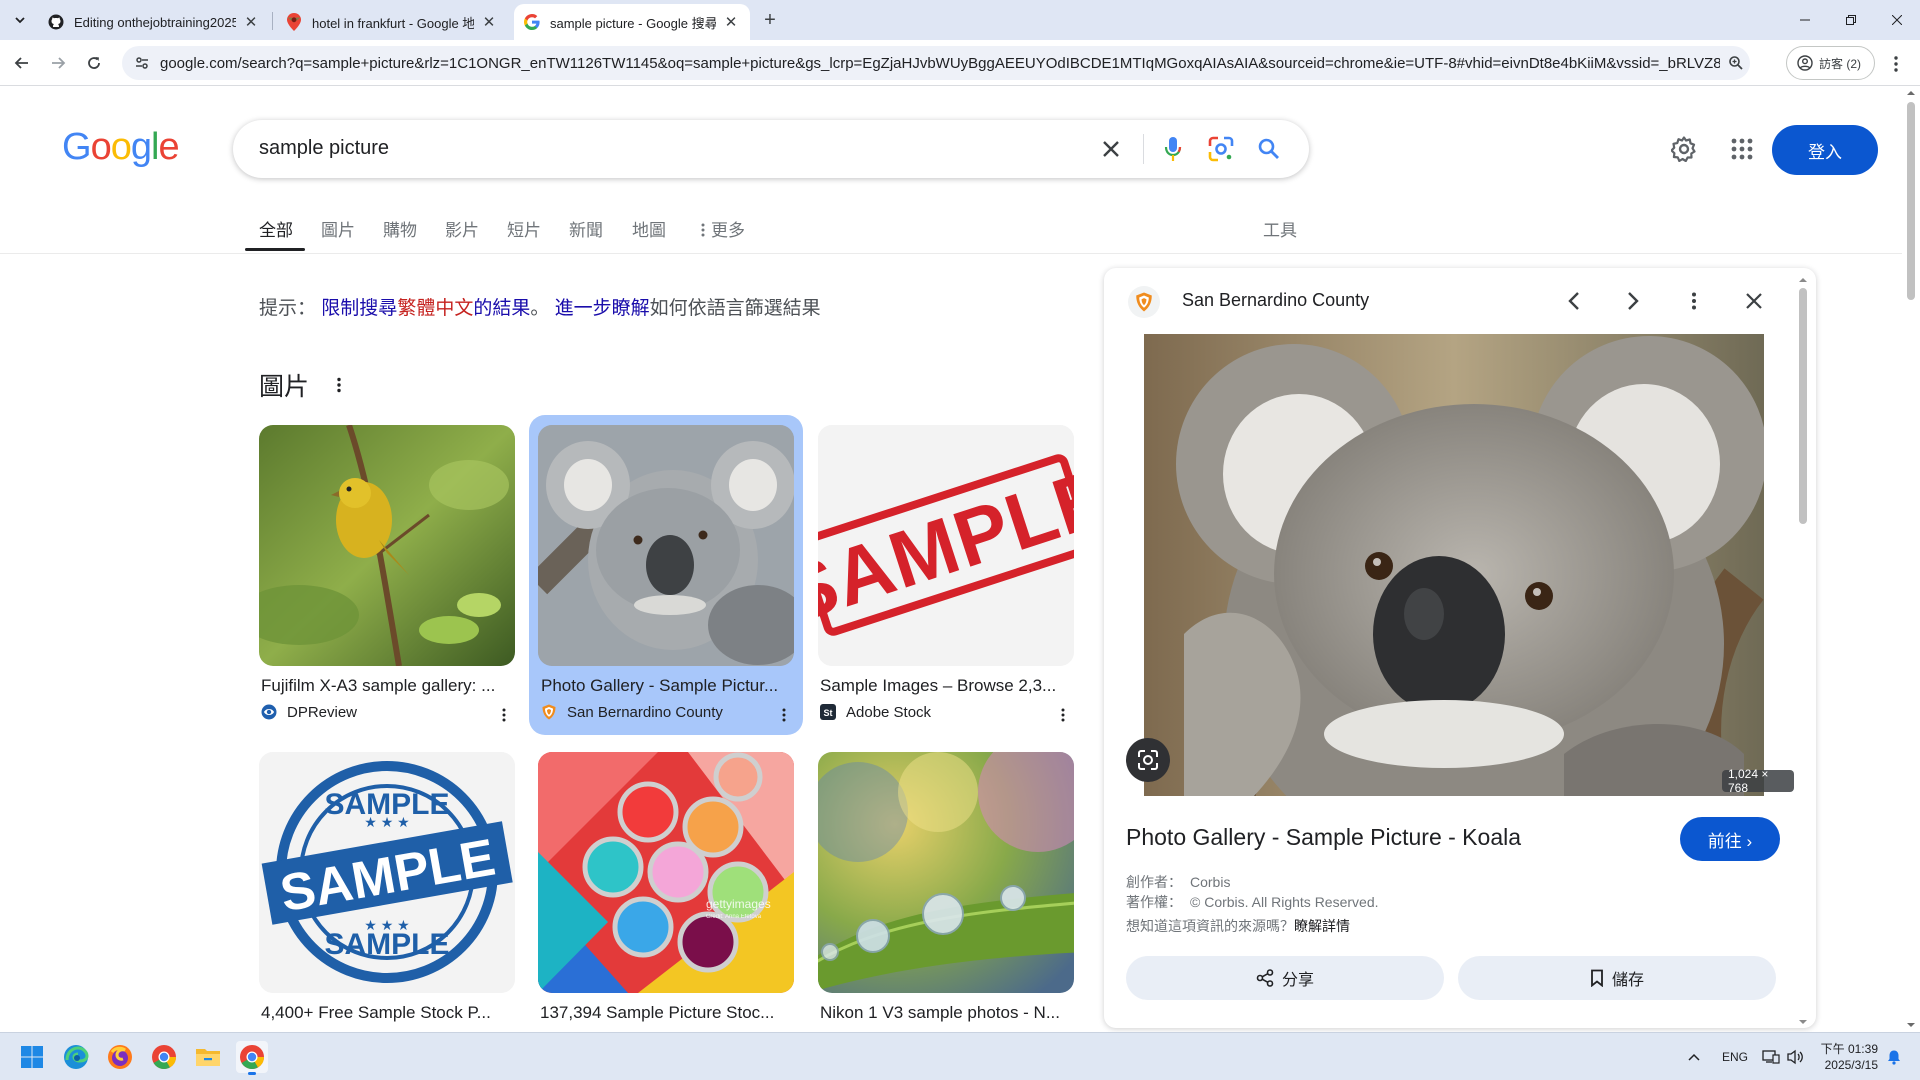  Describe the element at coordinates (120, 1057) in the screenshot. I see `taskbar-firefox` at that location.